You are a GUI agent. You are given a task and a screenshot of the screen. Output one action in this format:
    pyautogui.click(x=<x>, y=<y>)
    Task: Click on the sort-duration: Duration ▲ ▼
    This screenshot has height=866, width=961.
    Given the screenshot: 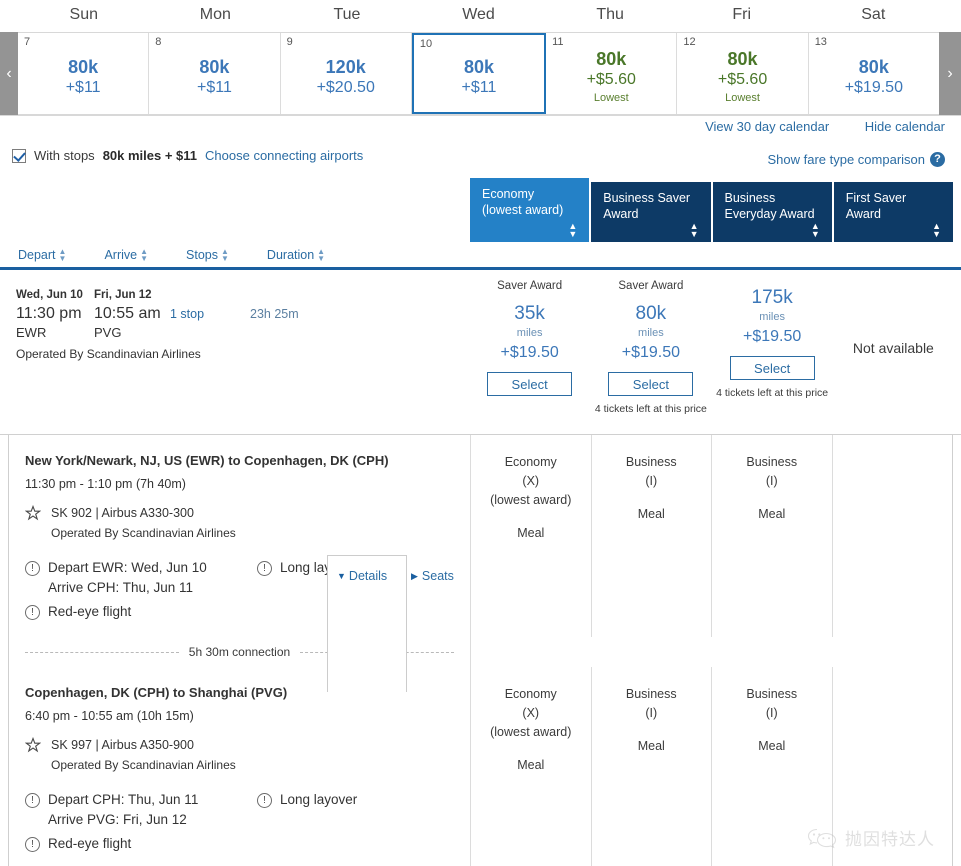 What is the action you would take?
    pyautogui.click(x=295, y=254)
    